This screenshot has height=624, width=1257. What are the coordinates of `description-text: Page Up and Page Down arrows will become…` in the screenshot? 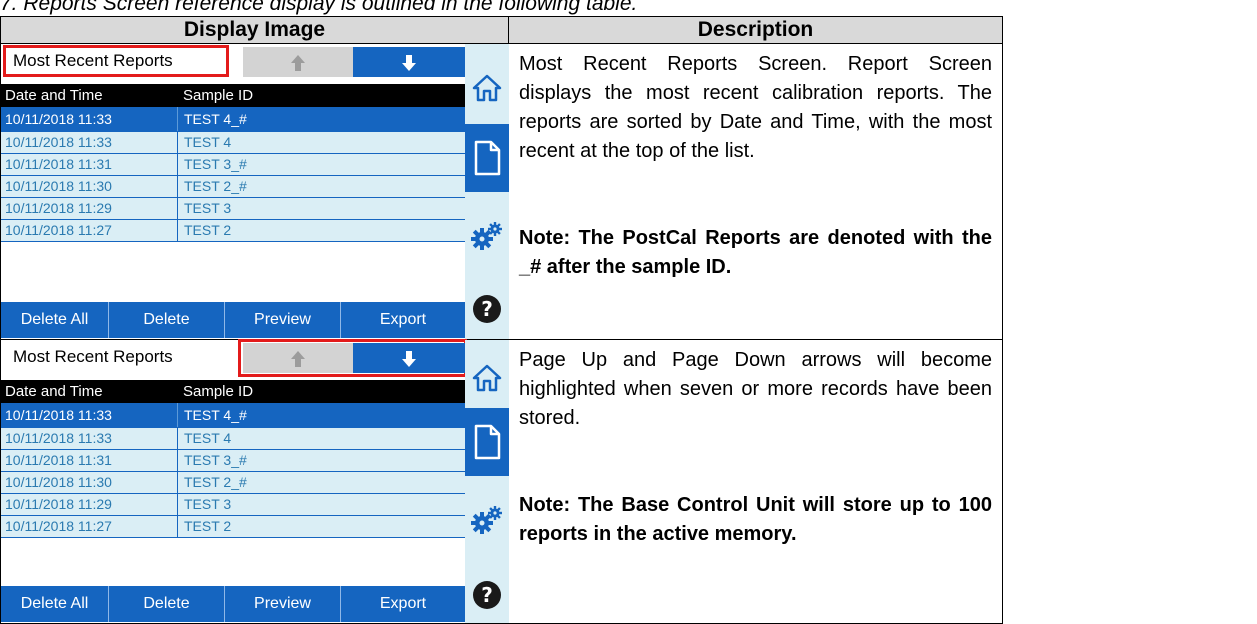 It's located at (755, 389).